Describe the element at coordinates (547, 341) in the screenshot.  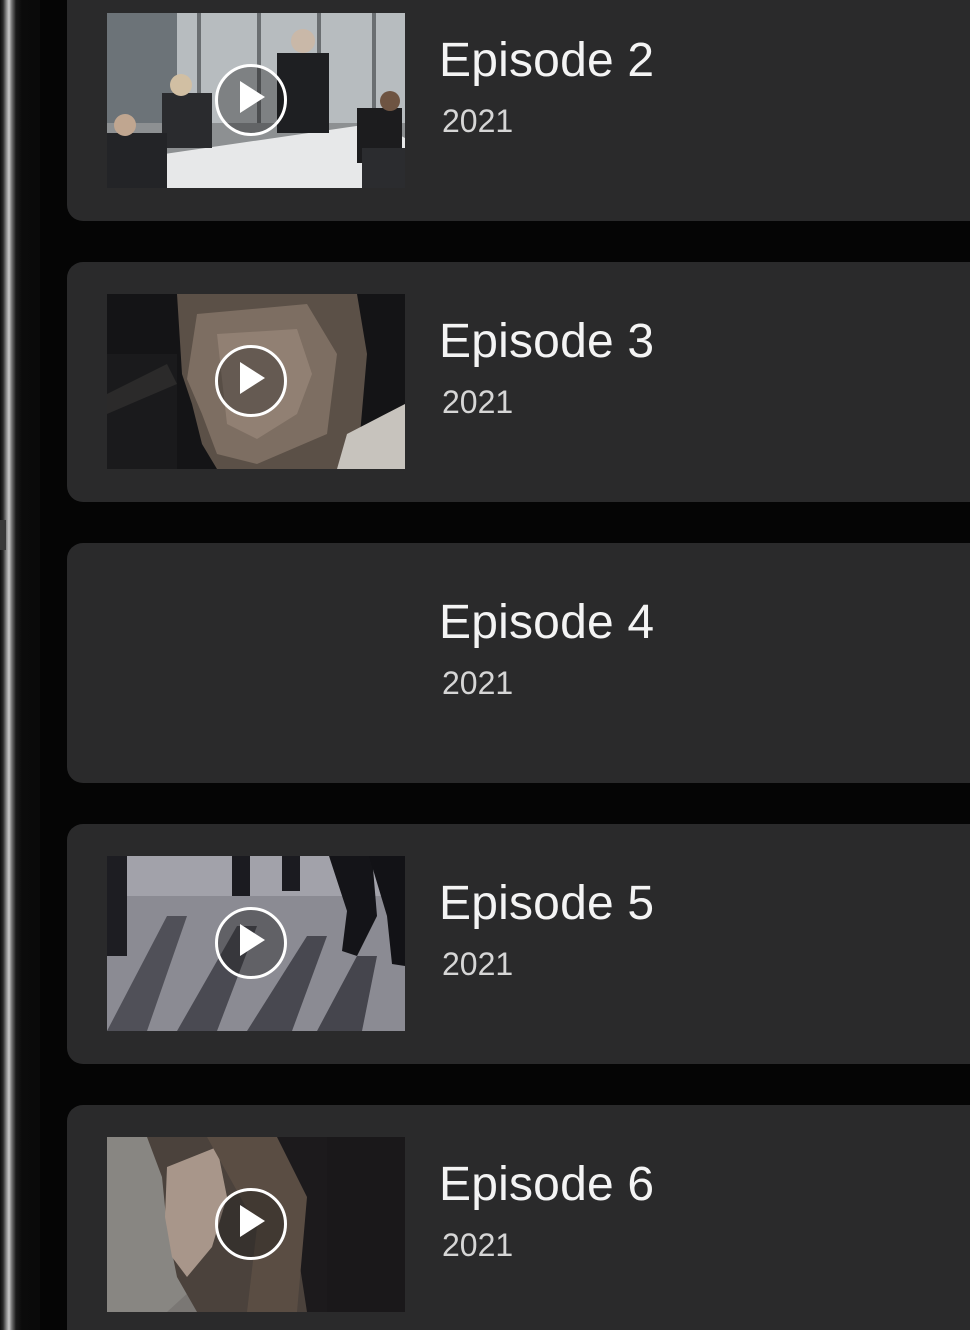
I see `episode-title: Episode 3` at that location.